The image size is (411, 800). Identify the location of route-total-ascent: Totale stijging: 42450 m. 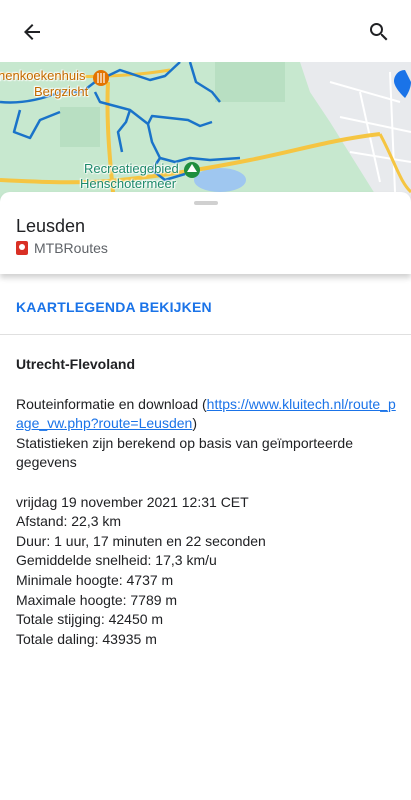
(90, 619).